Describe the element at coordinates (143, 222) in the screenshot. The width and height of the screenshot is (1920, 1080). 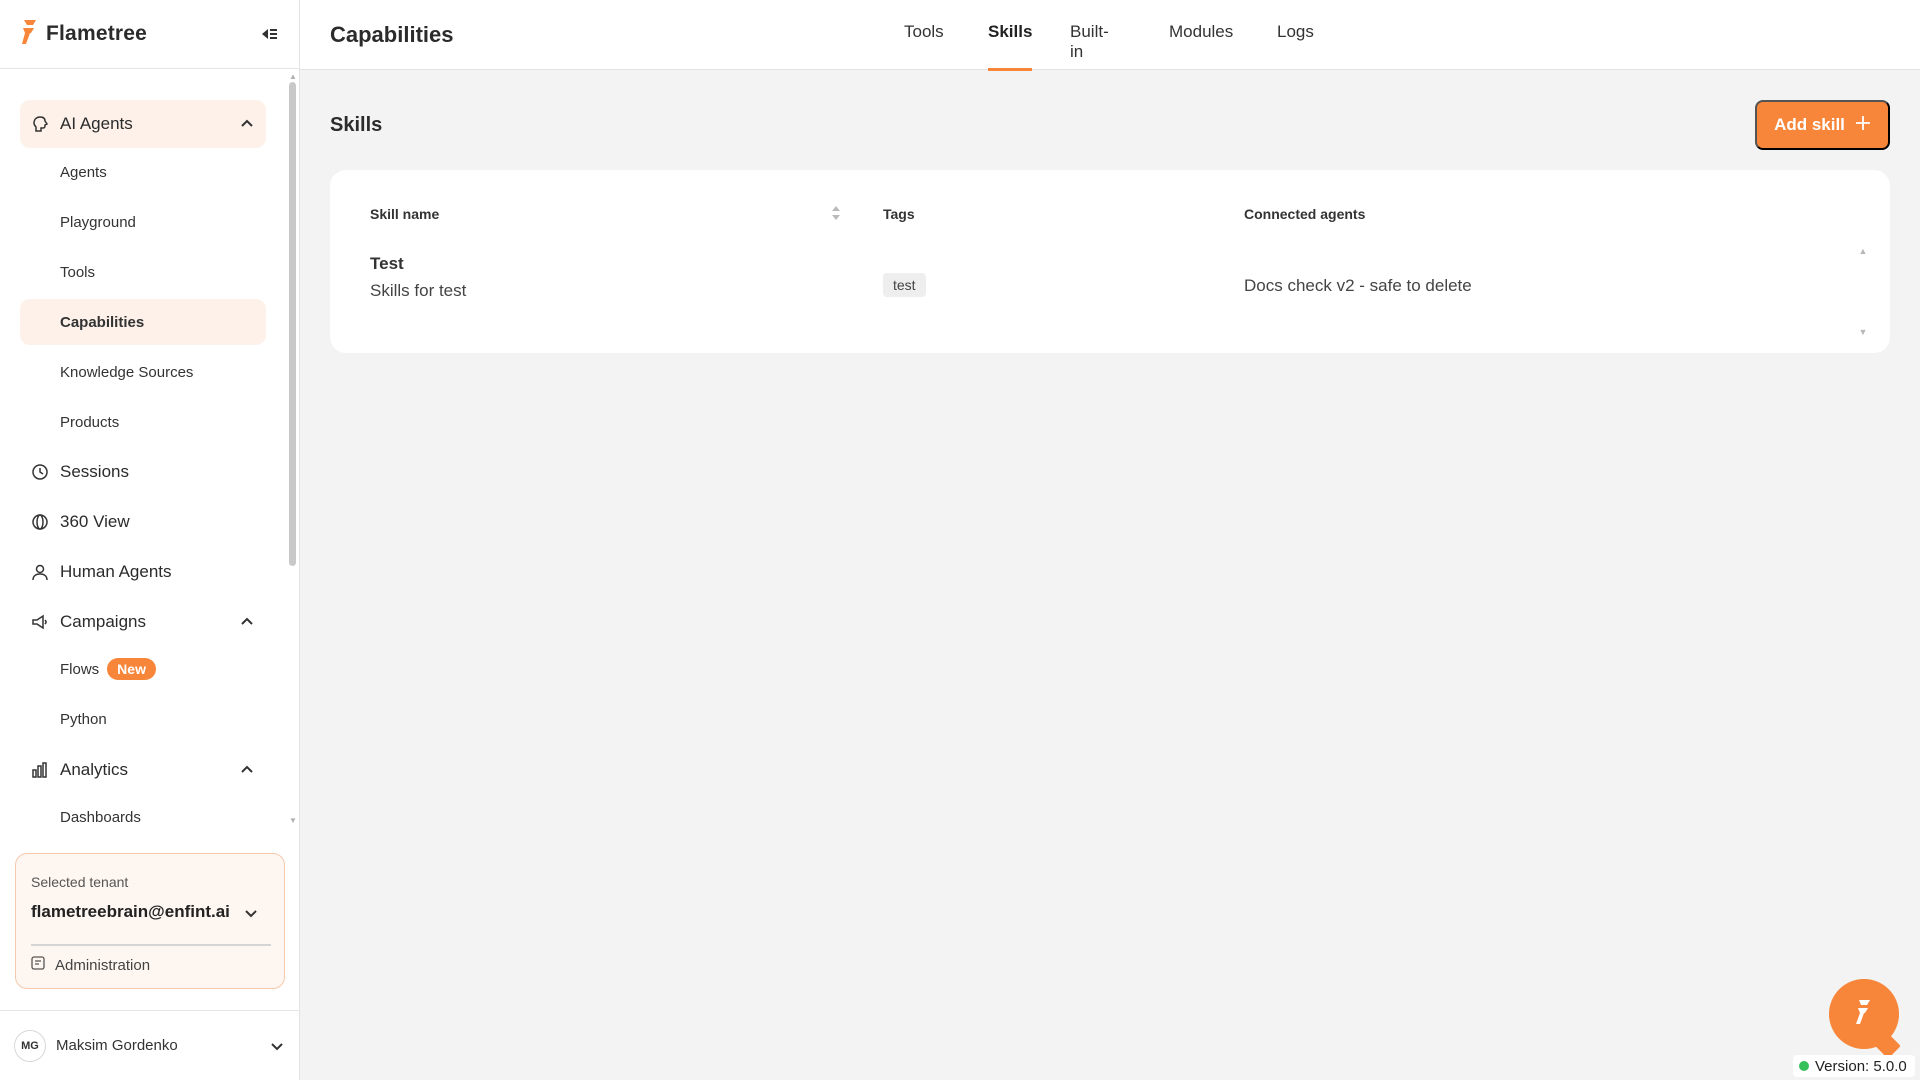
I see `sidebar-item-playground: Playground` at that location.